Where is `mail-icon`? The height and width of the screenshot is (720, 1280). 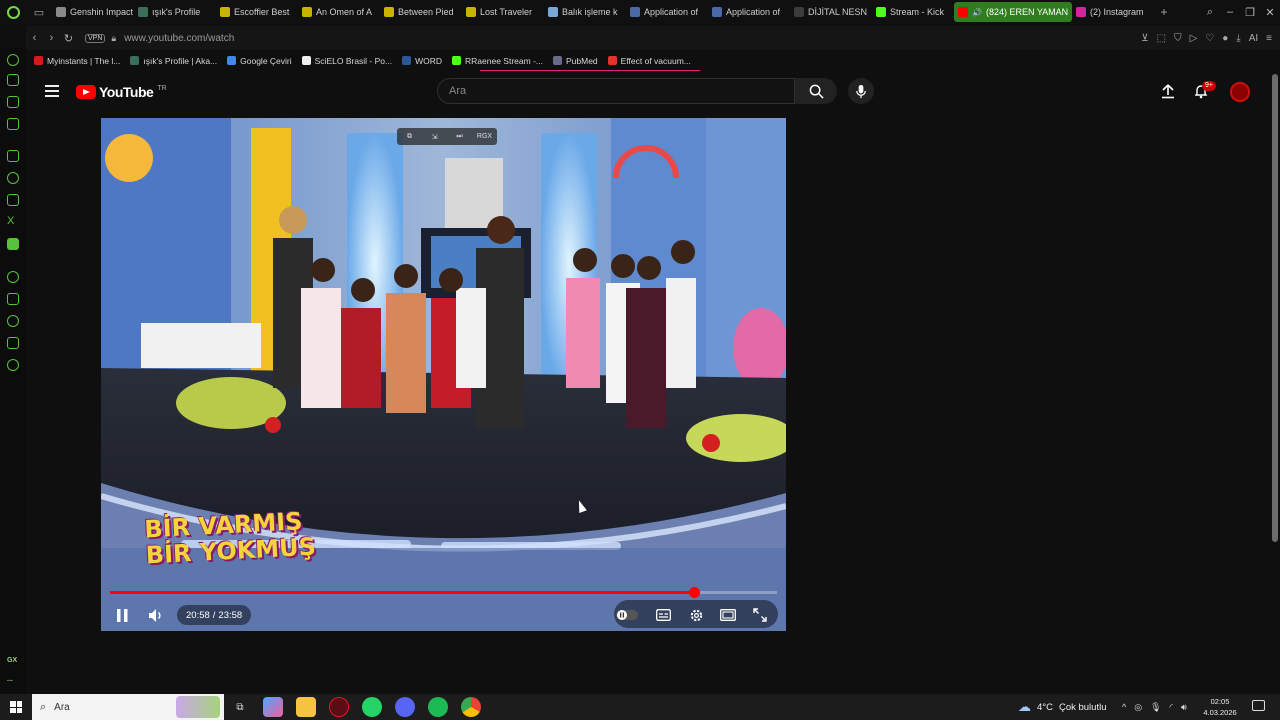 mail-icon is located at coordinates (13, 124).